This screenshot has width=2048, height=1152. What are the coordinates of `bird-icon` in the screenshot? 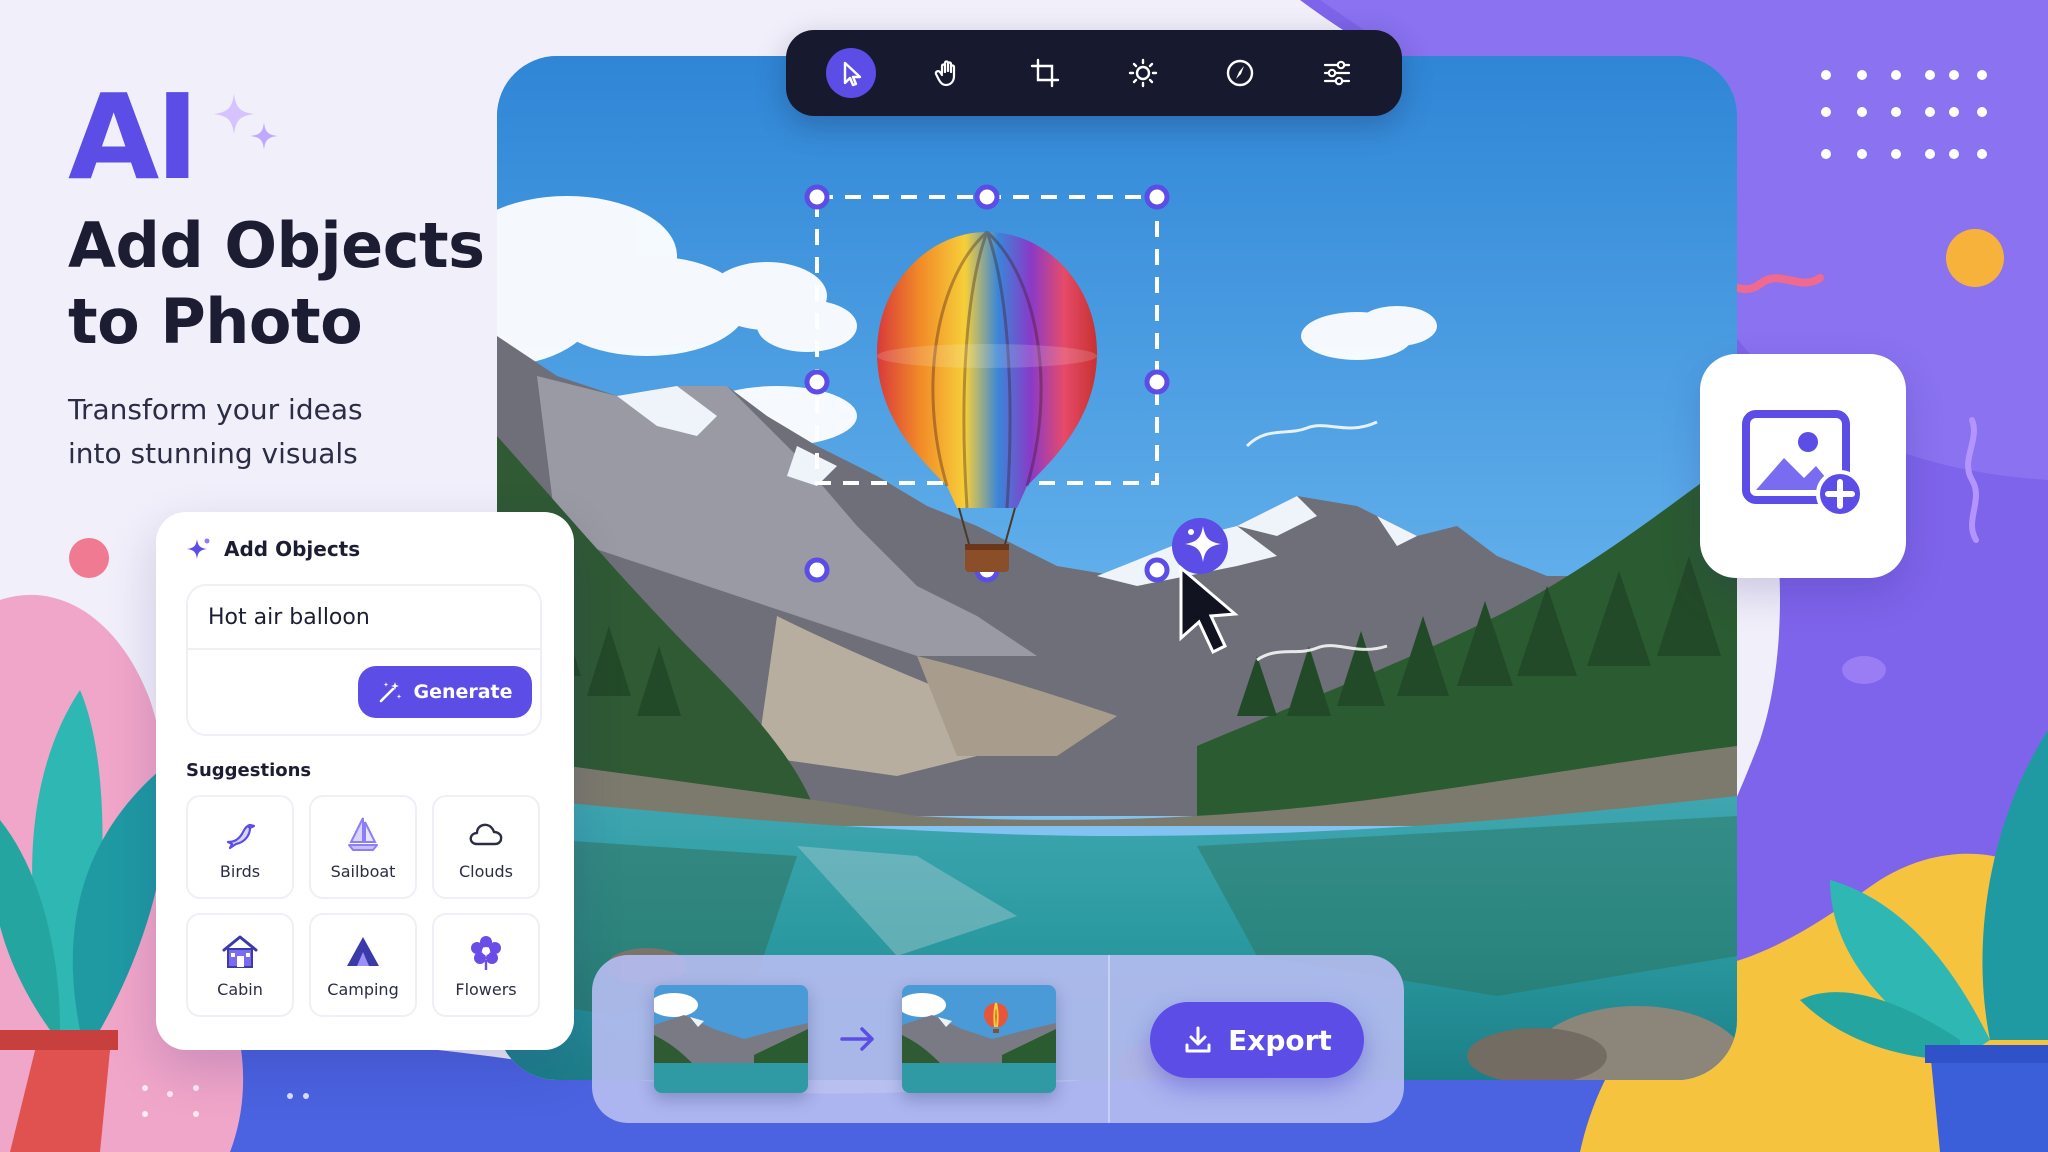 It's located at (241, 836).